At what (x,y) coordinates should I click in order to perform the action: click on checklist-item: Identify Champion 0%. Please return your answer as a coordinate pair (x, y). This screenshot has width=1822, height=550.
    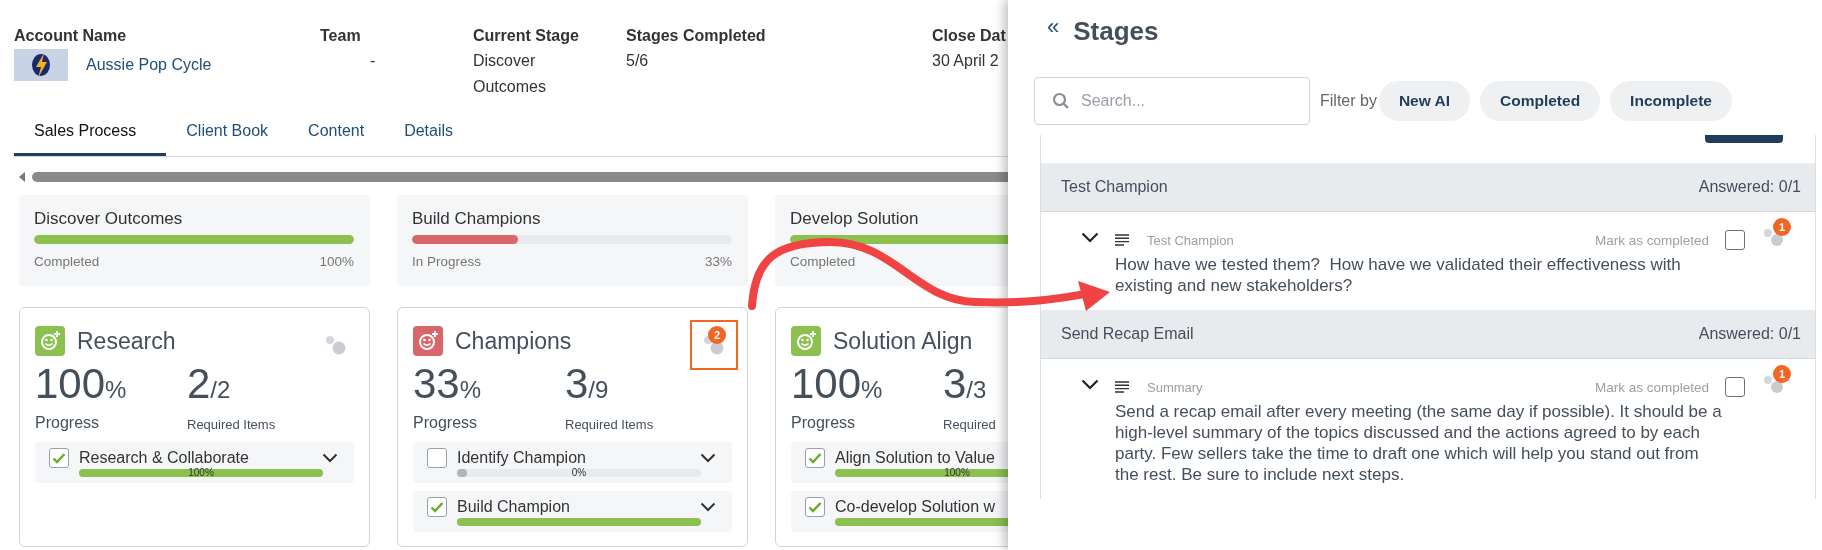
    Looking at the image, I should click on (572, 462).